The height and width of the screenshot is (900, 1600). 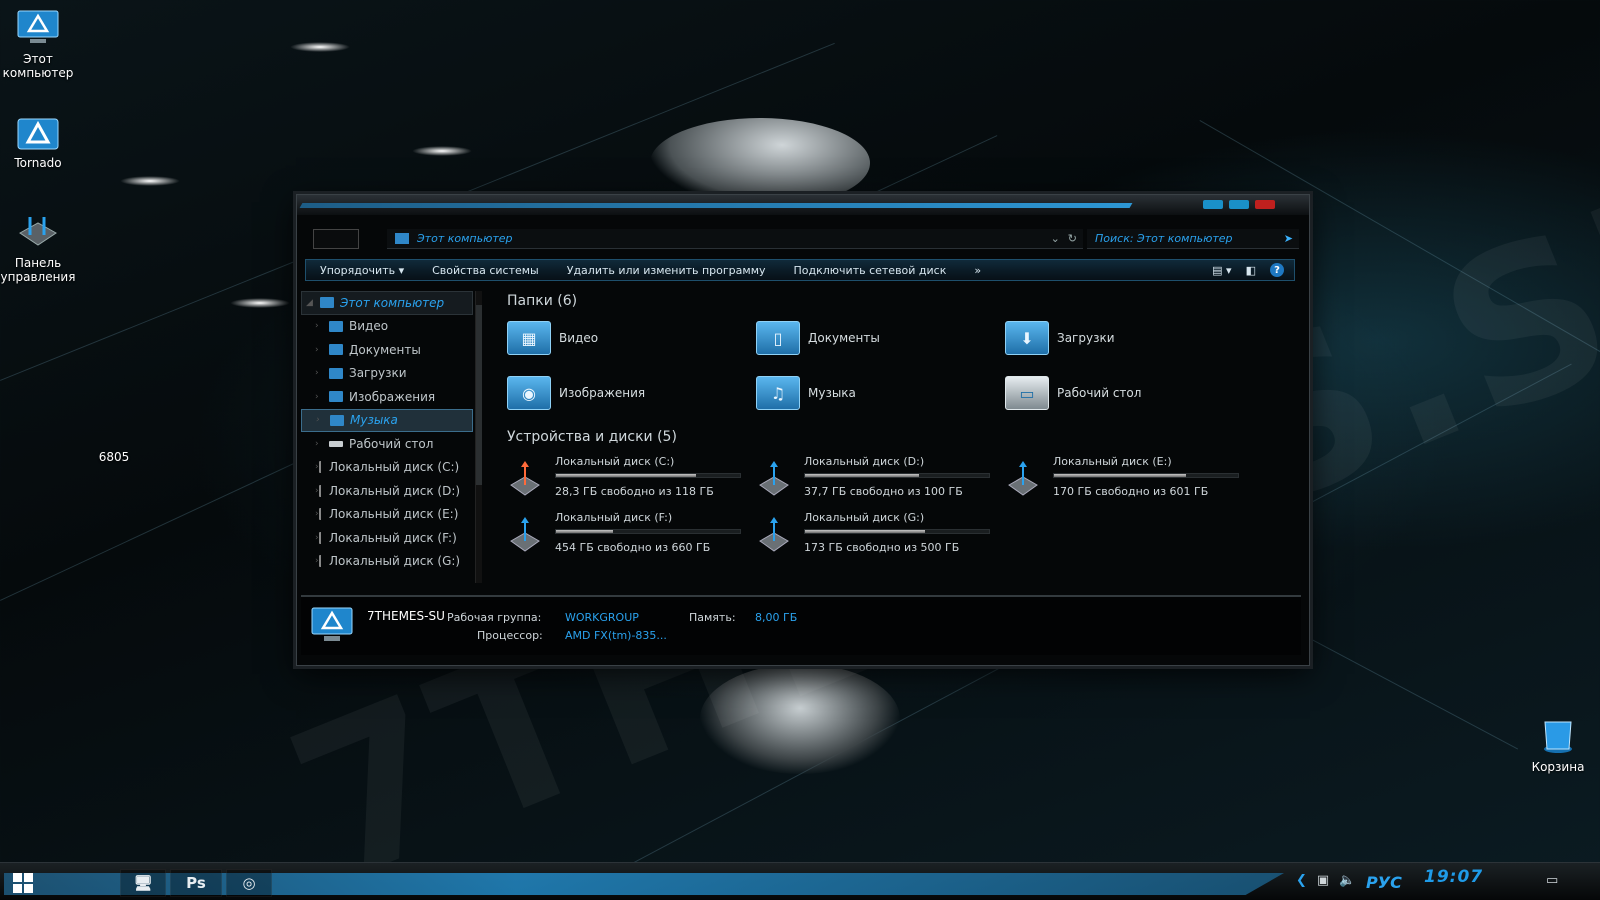 What do you see at coordinates (114, 442) in the screenshot?
I see `desktop-icon-6805: 6805` at bounding box center [114, 442].